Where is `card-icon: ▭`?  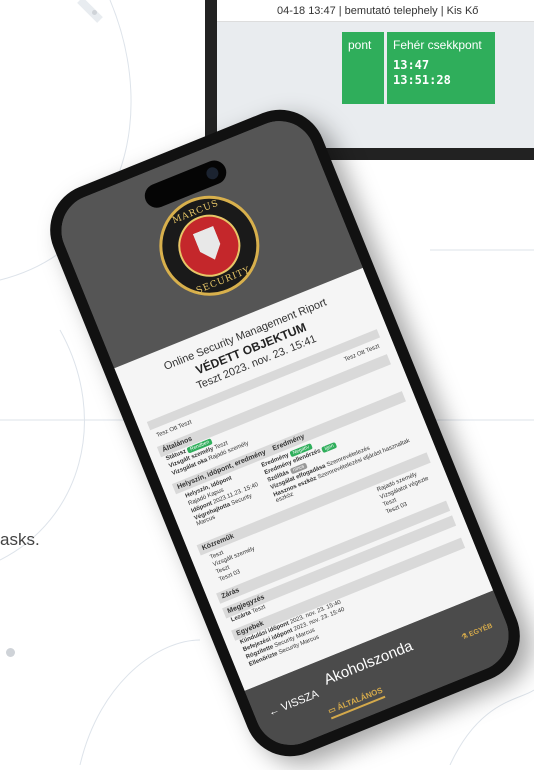 card-icon: ▭ is located at coordinates (332, 710).